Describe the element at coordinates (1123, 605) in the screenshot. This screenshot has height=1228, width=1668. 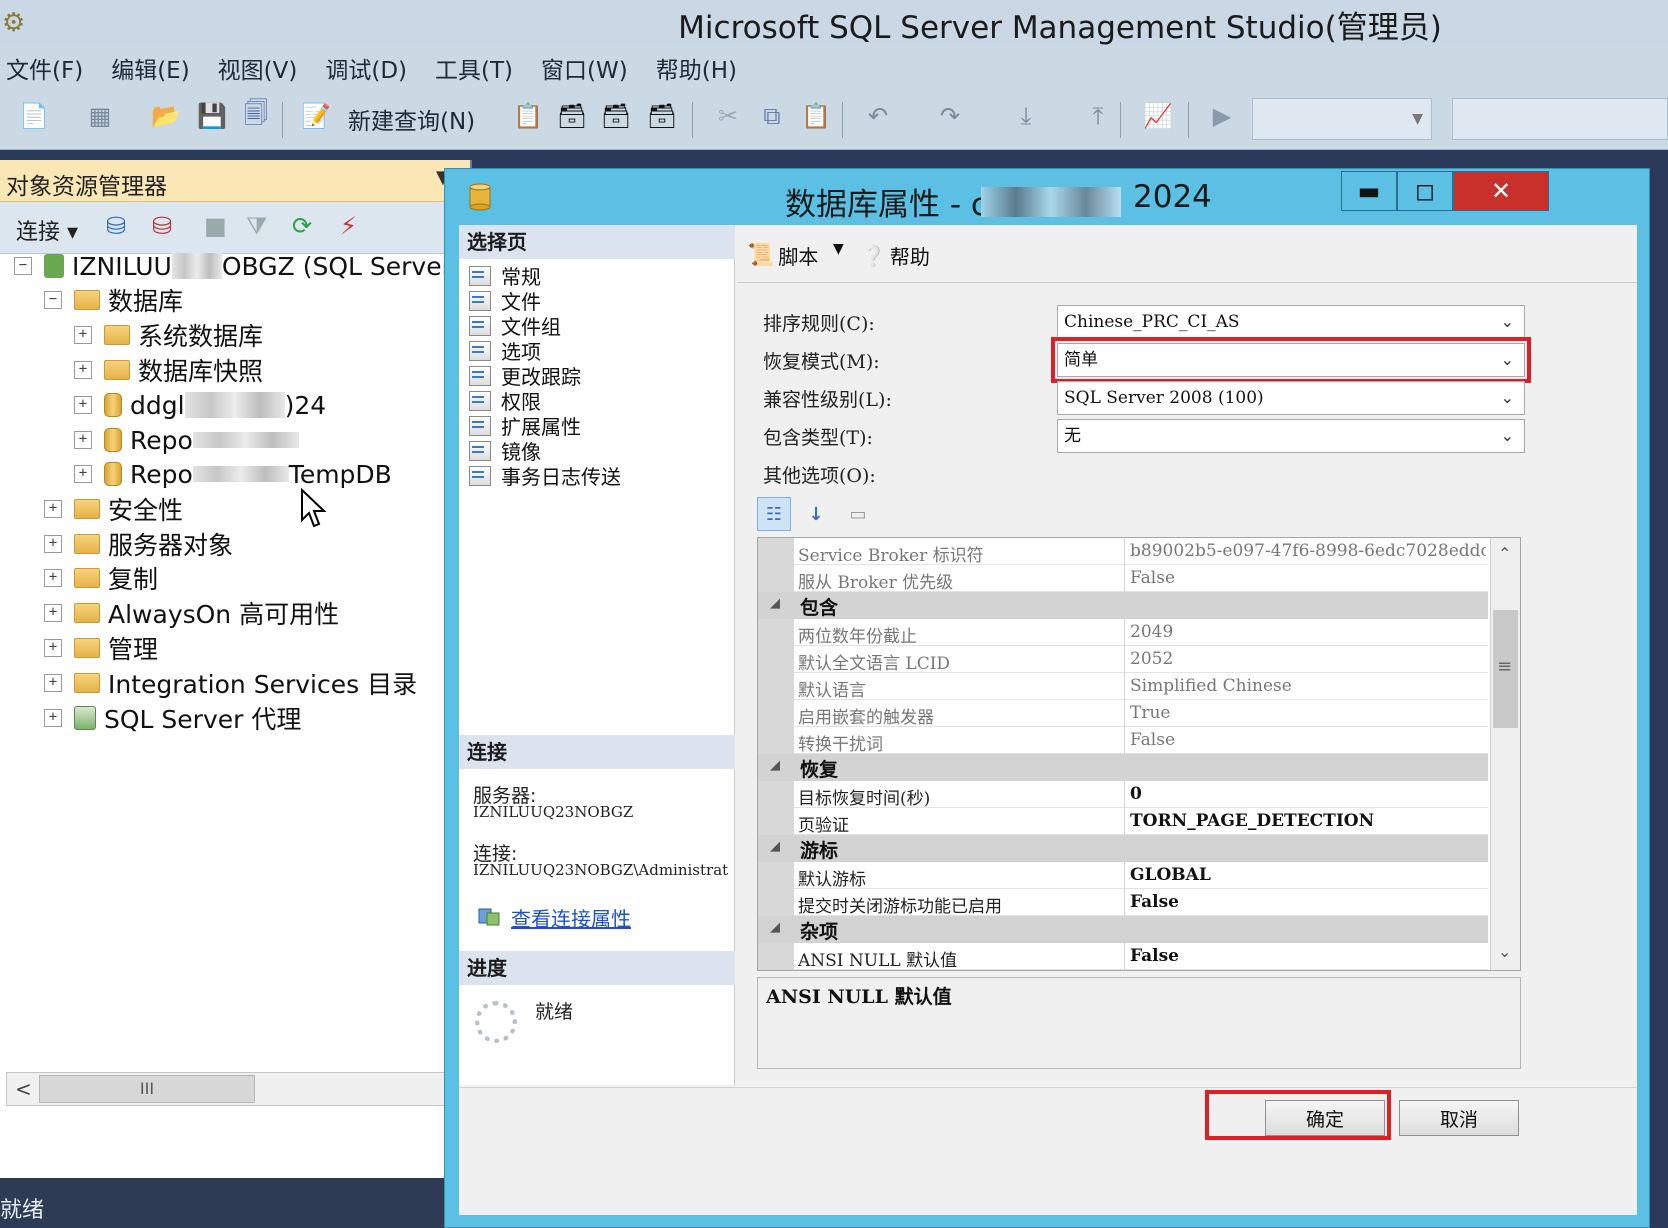
I see `property-category: ◢ 包含` at that location.